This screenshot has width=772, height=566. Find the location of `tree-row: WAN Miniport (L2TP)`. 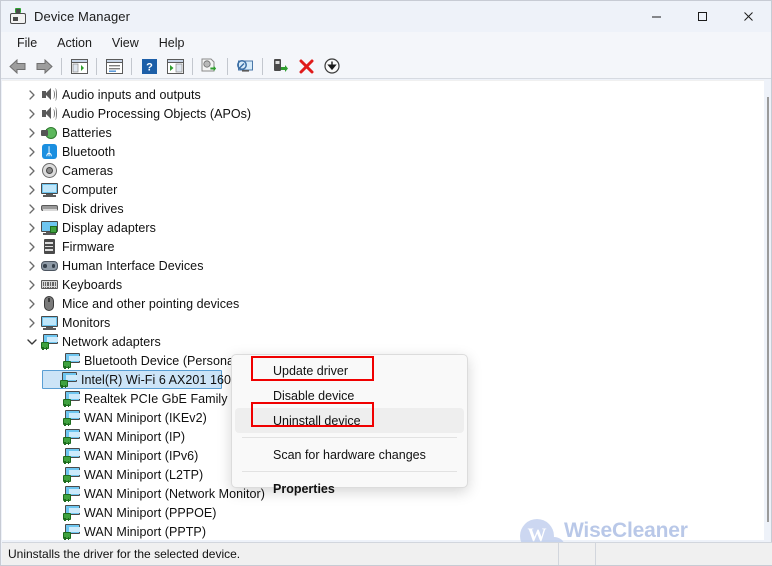

tree-row: WAN Miniport (L2TP) is located at coordinates (124, 474).